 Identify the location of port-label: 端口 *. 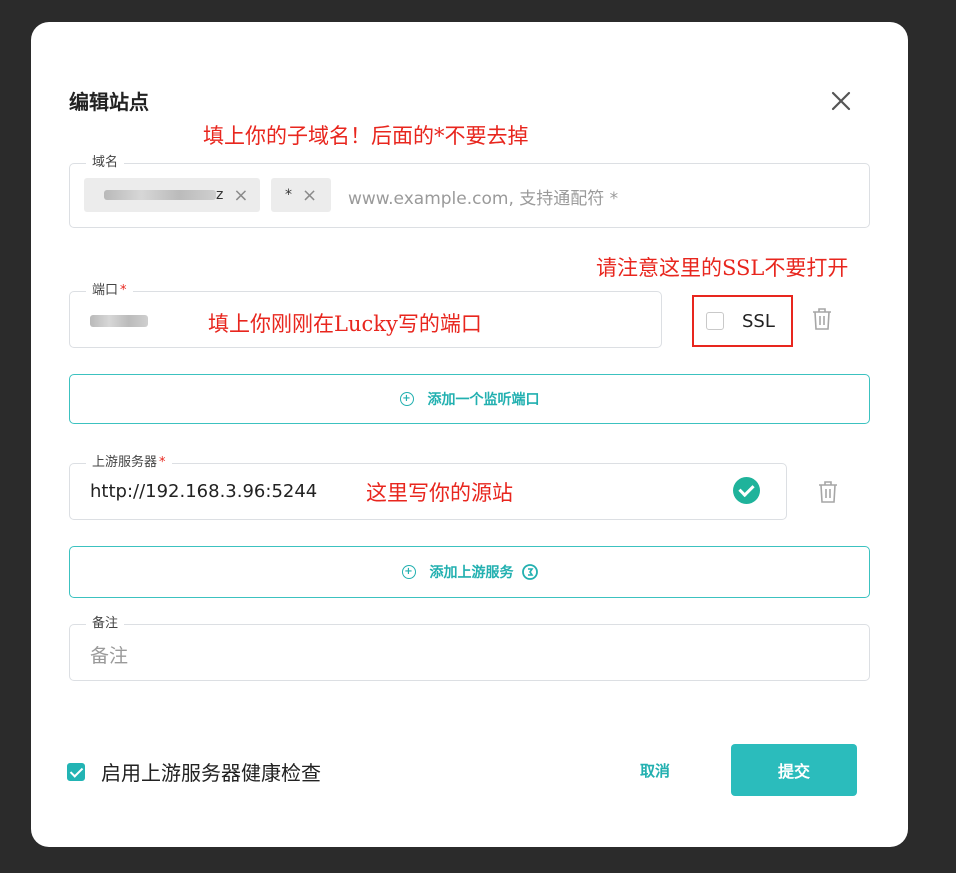
(109, 291).